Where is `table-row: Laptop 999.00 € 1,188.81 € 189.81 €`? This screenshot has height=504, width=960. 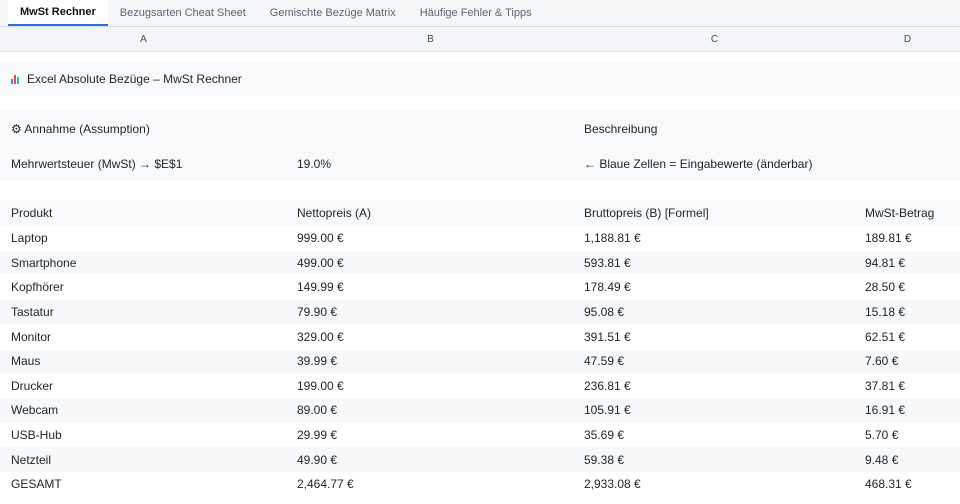 table-row: Laptop 999.00 € 1,188.81 € 189.81 € is located at coordinates (480, 238).